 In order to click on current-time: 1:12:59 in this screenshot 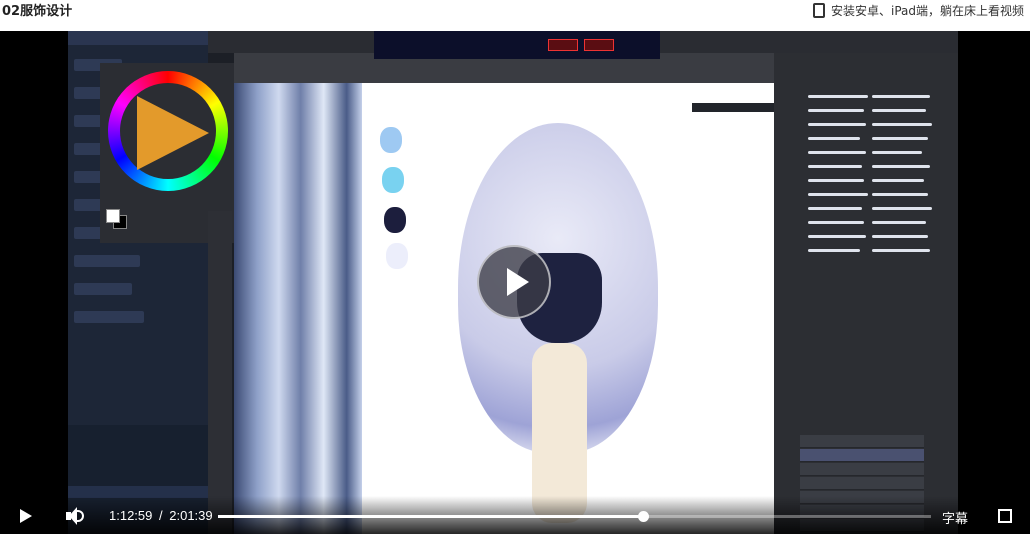, I will do `click(131, 515)`.